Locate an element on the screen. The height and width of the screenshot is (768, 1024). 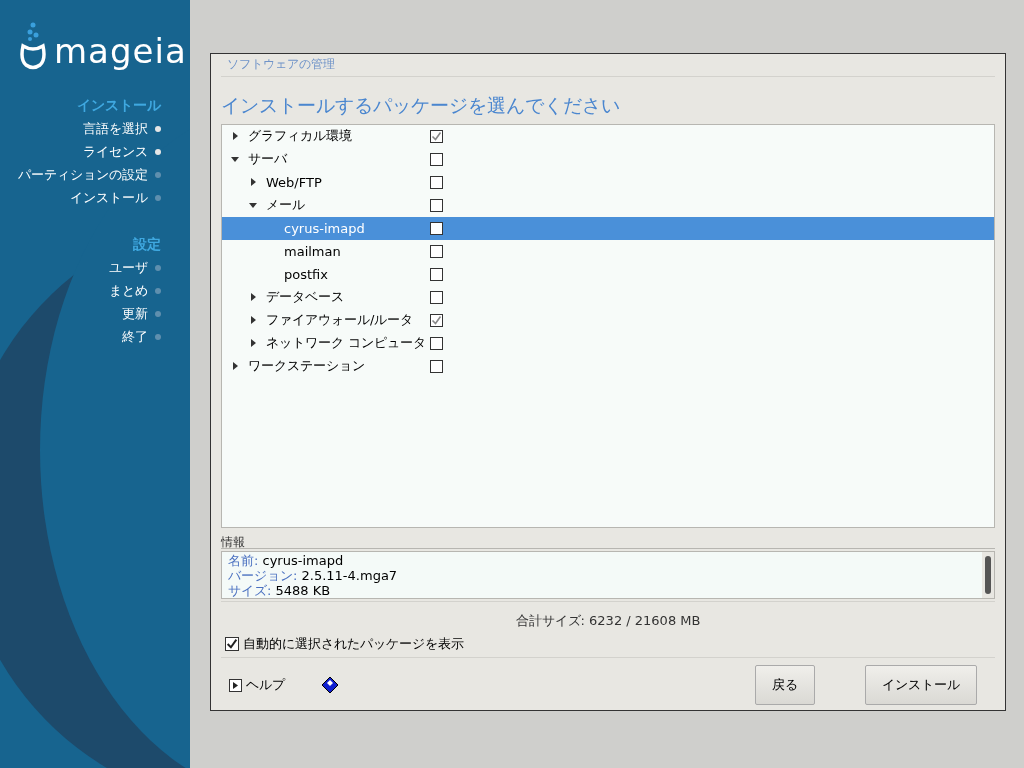
step-label: 言語を選択 is located at coordinates (115, 128).